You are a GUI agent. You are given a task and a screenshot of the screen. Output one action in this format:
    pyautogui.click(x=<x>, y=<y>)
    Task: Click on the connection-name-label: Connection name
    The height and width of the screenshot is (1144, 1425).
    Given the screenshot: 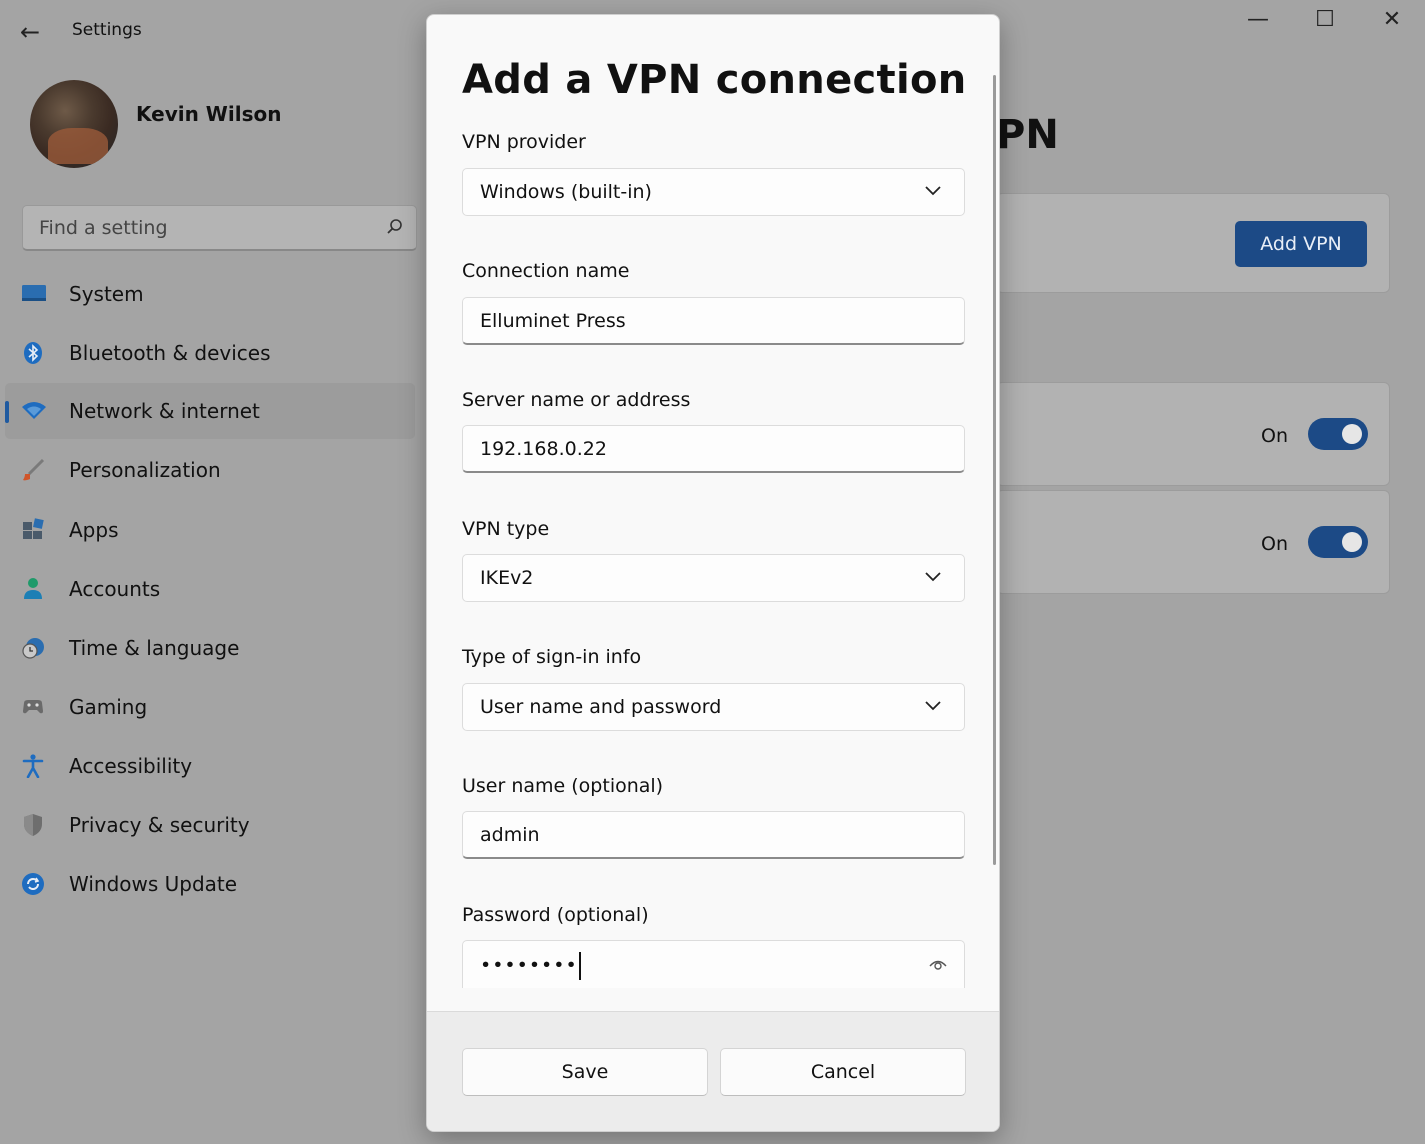 What is the action you would take?
    pyautogui.click(x=546, y=271)
    